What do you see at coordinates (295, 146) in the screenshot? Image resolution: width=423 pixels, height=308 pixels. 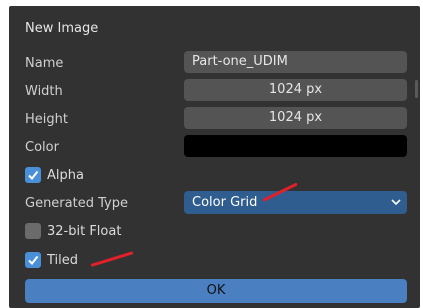 I see `color-swatch` at bounding box center [295, 146].